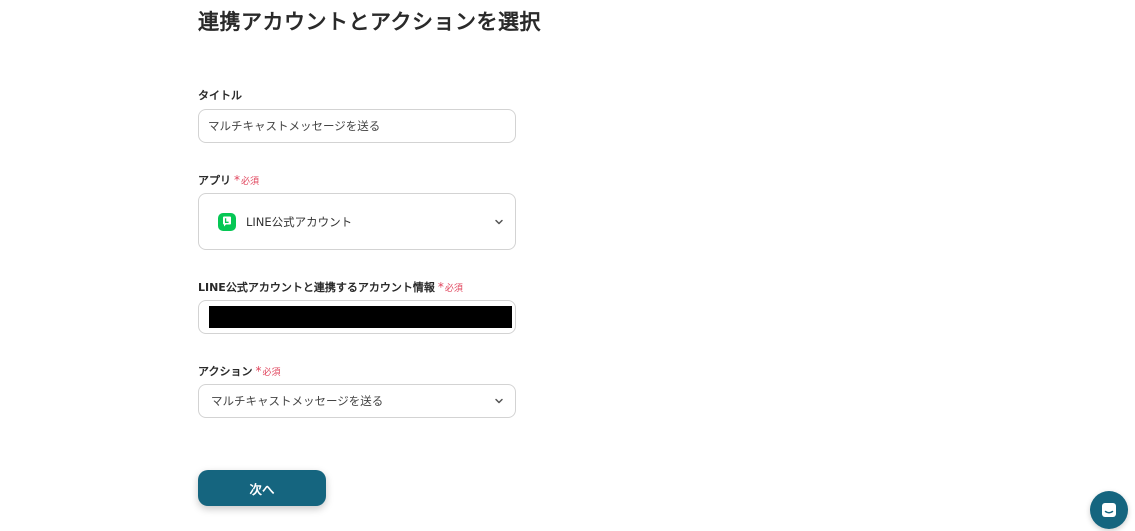  Describe the element at coordinates (299, 221) in the screenshot. I see `app-select-value: LINE公式アカウント` at that location.